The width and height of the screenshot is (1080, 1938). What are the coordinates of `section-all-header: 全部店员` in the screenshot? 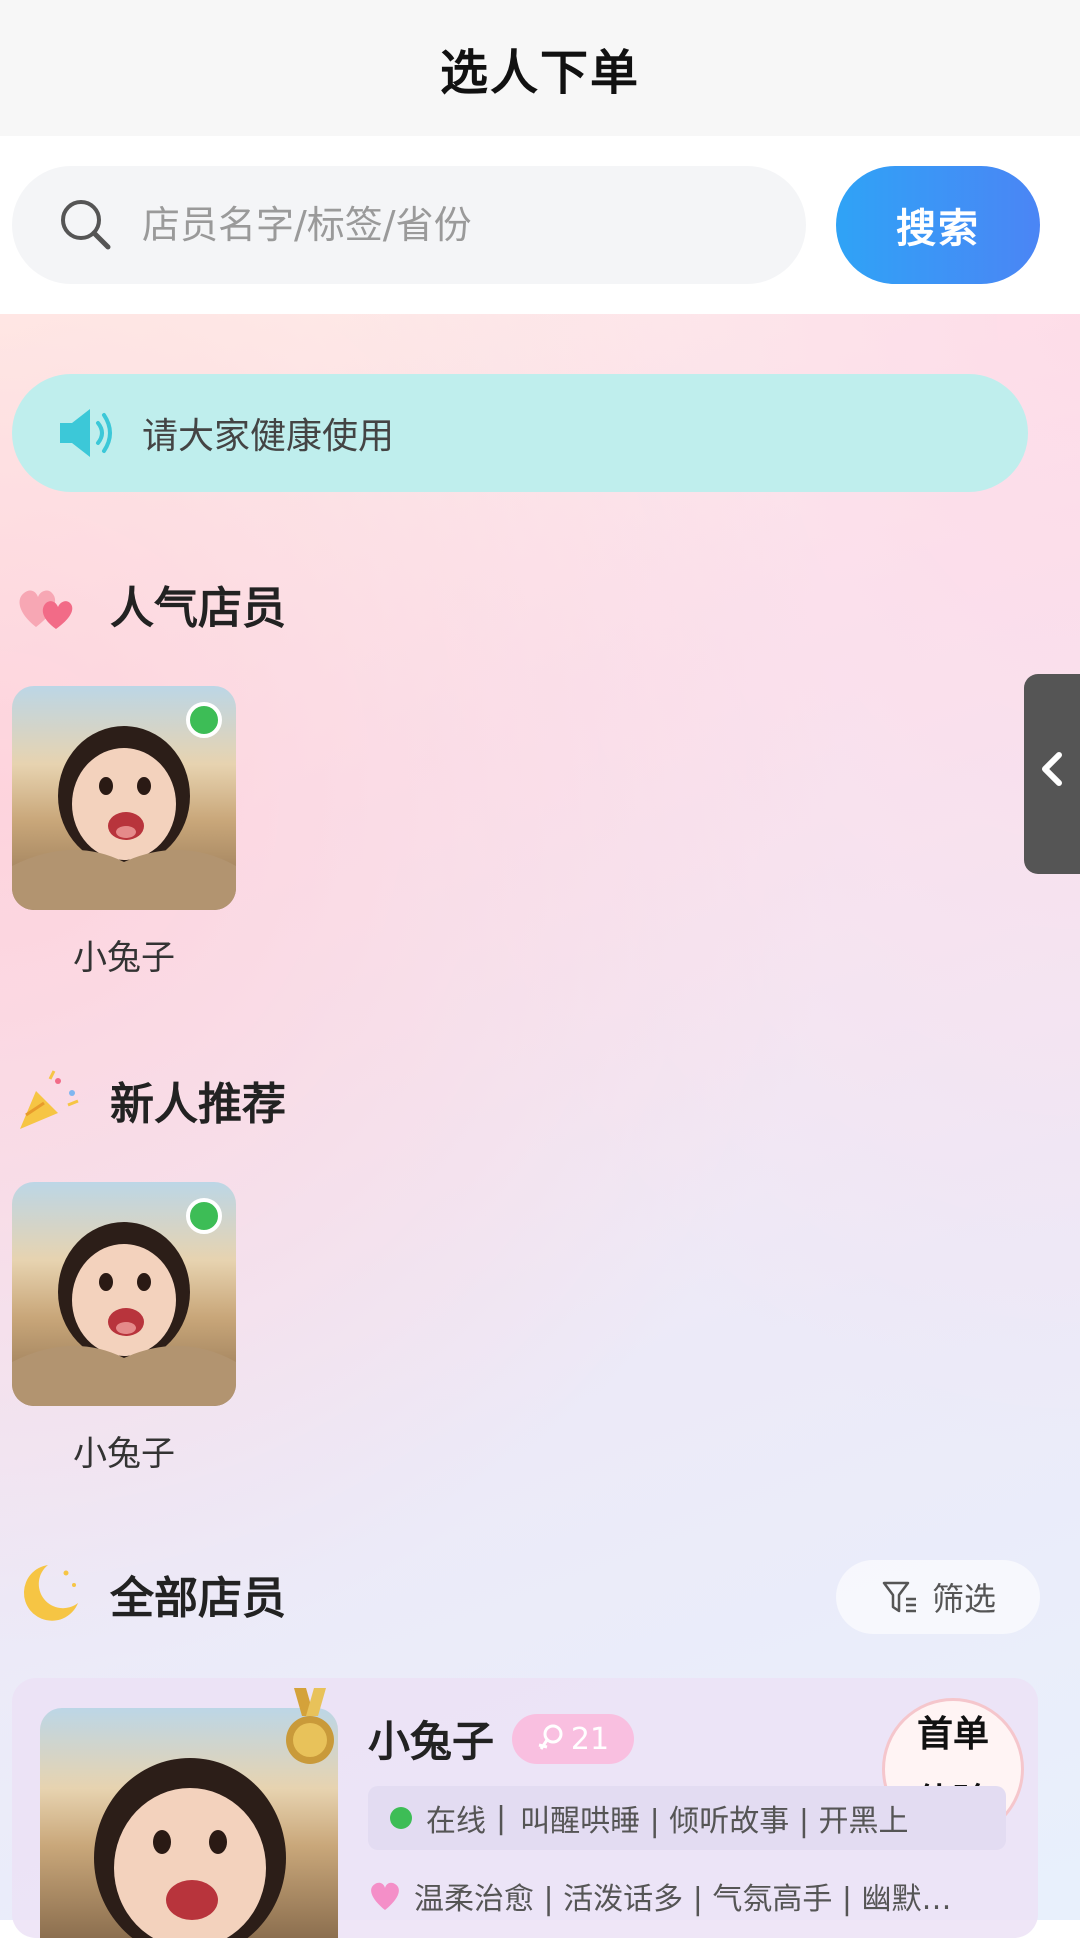 It's located at (150, 1594).